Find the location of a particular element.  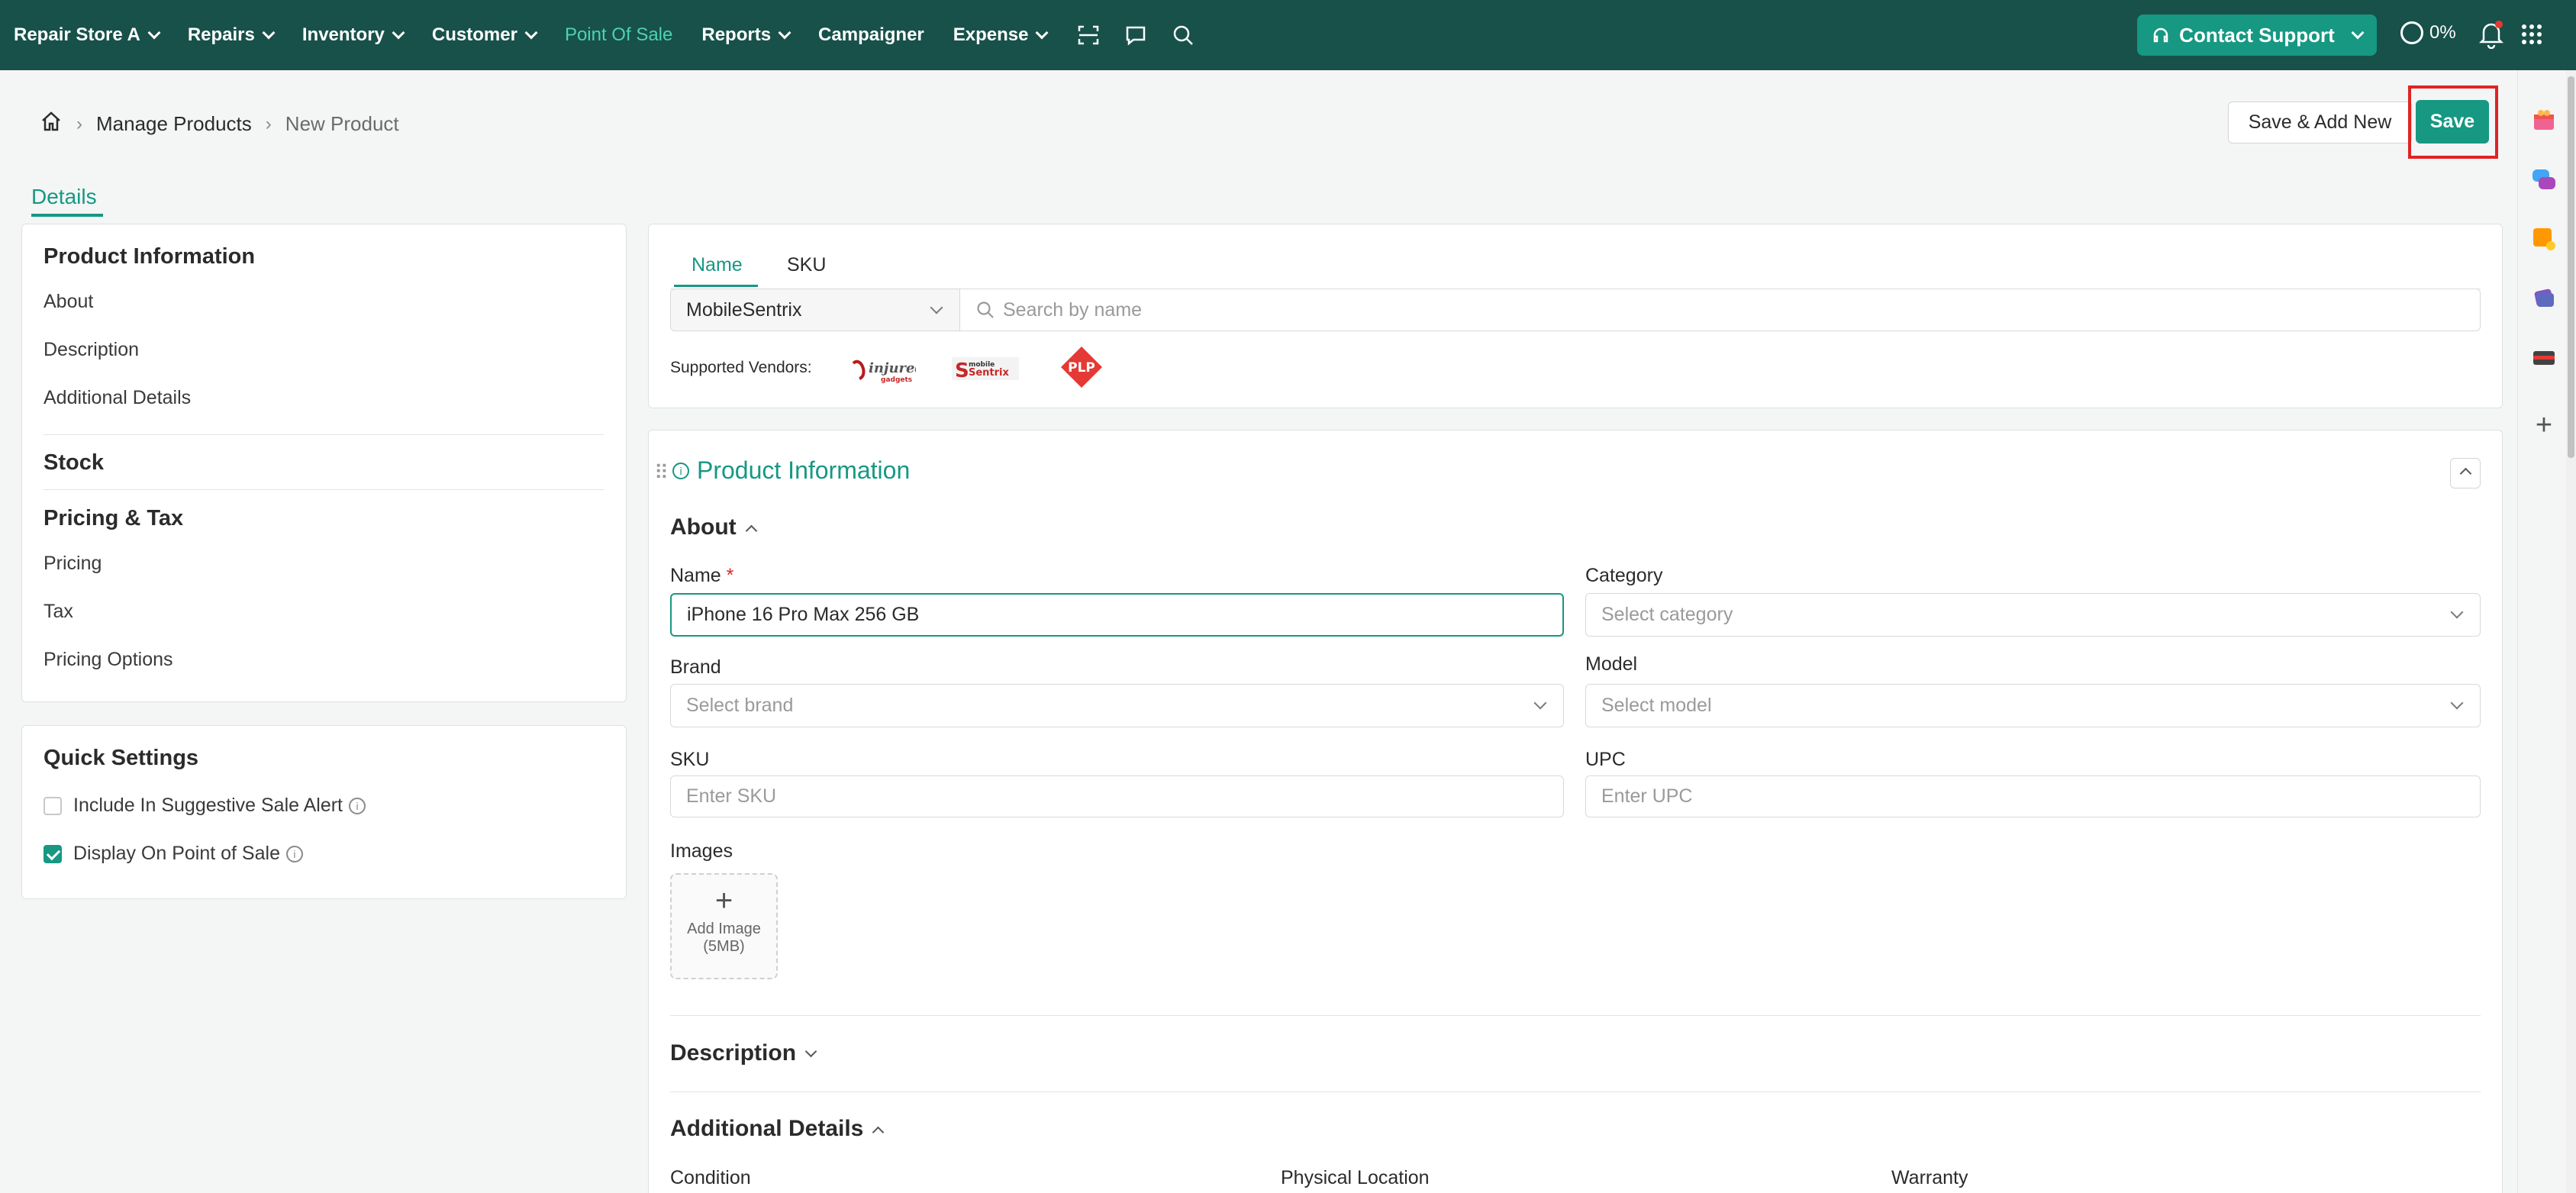

display-on-pos-label: Display On Point of Sale is located at coordinates (176, 853).